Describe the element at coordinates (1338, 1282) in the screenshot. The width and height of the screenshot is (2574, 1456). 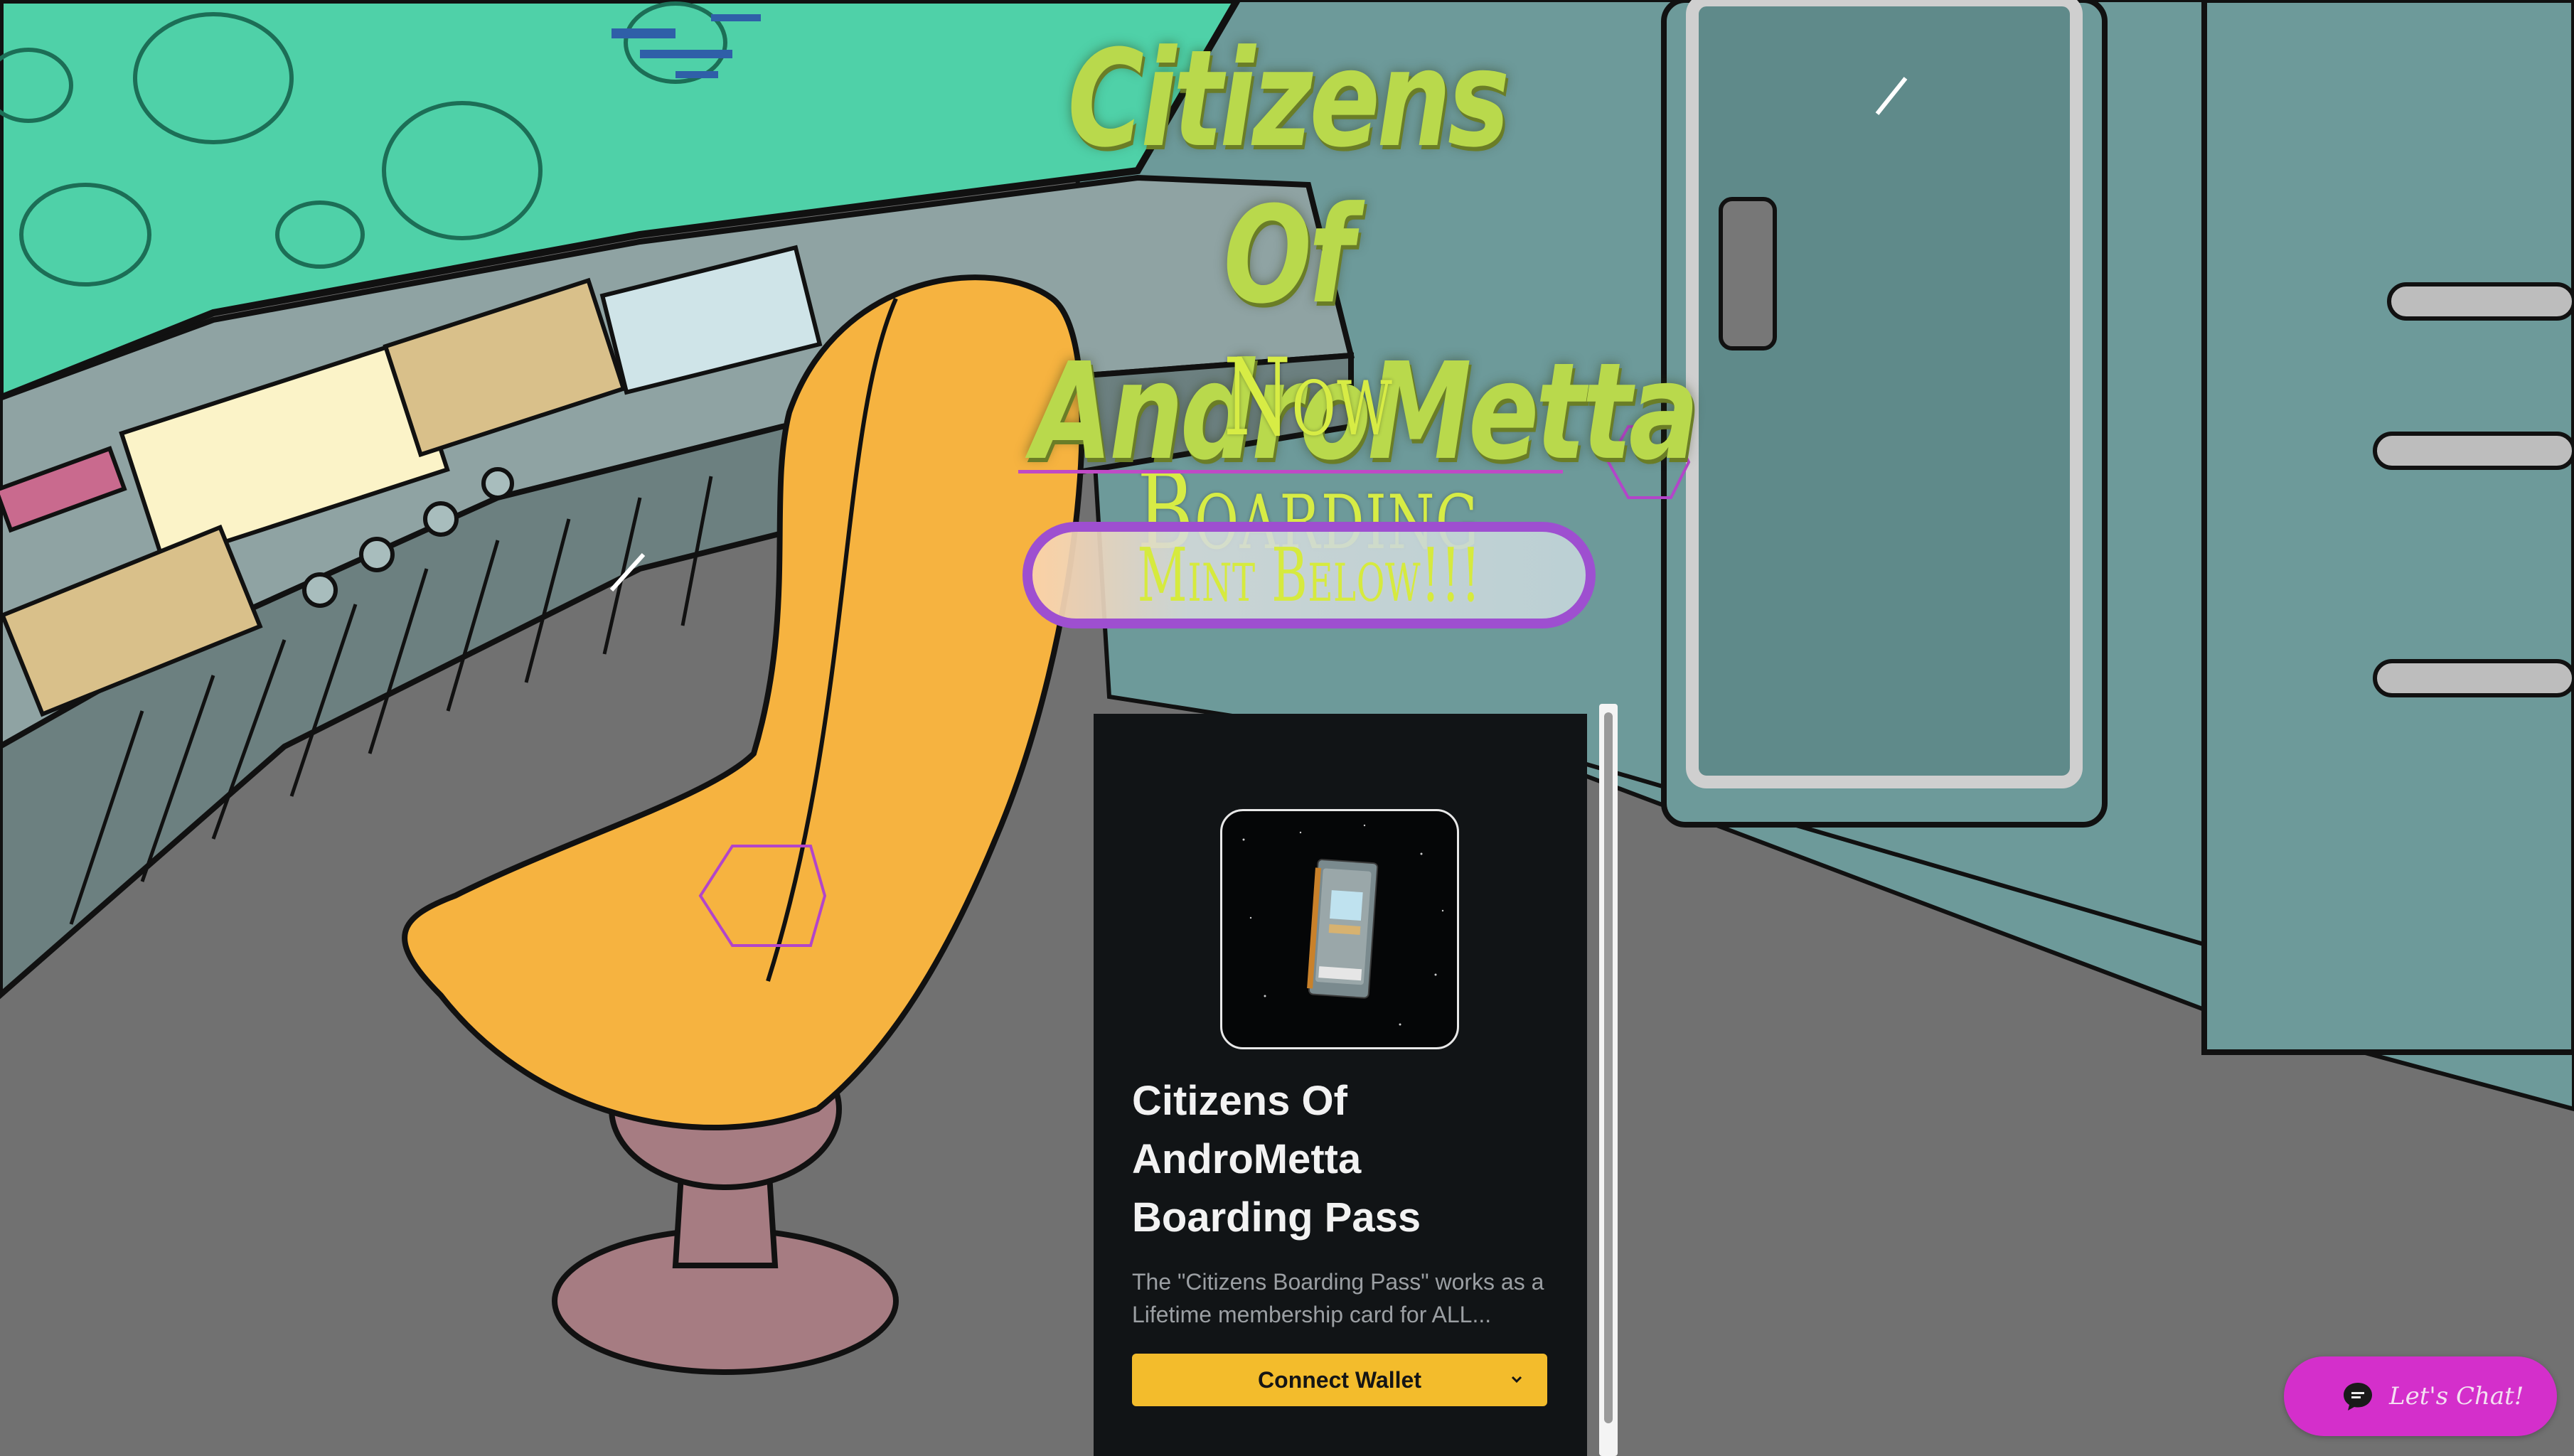
I see `card-description-line-1: The "Citizens Boarding Pass" works as a` at that location.